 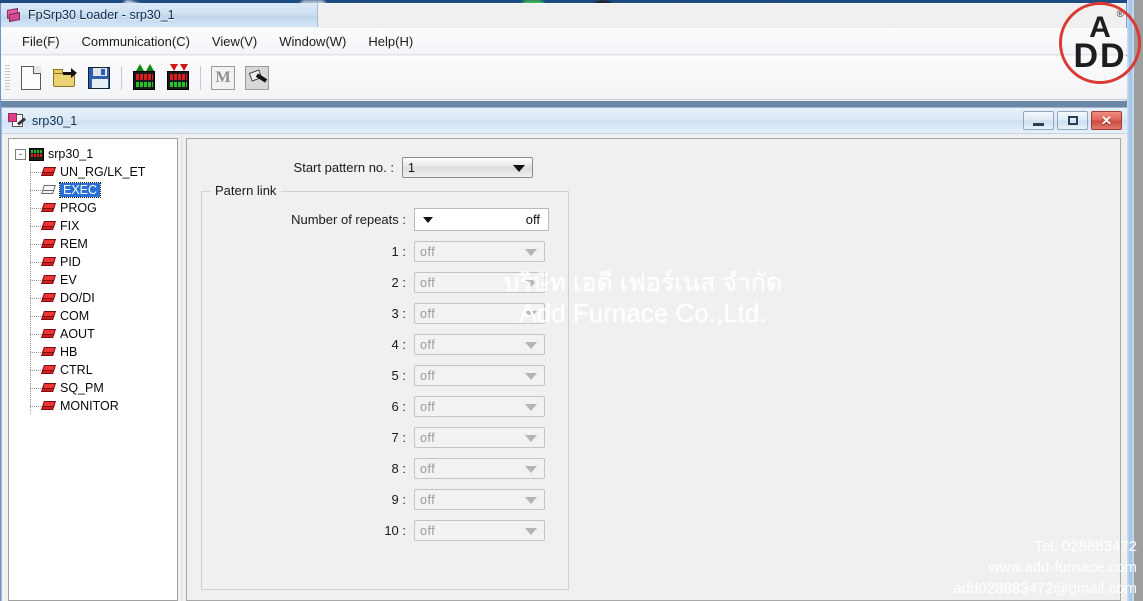 What do you see at coordinates (428, 375) in the screenshot?
I see `link-value-5: off` at bounding box center [428, 375].